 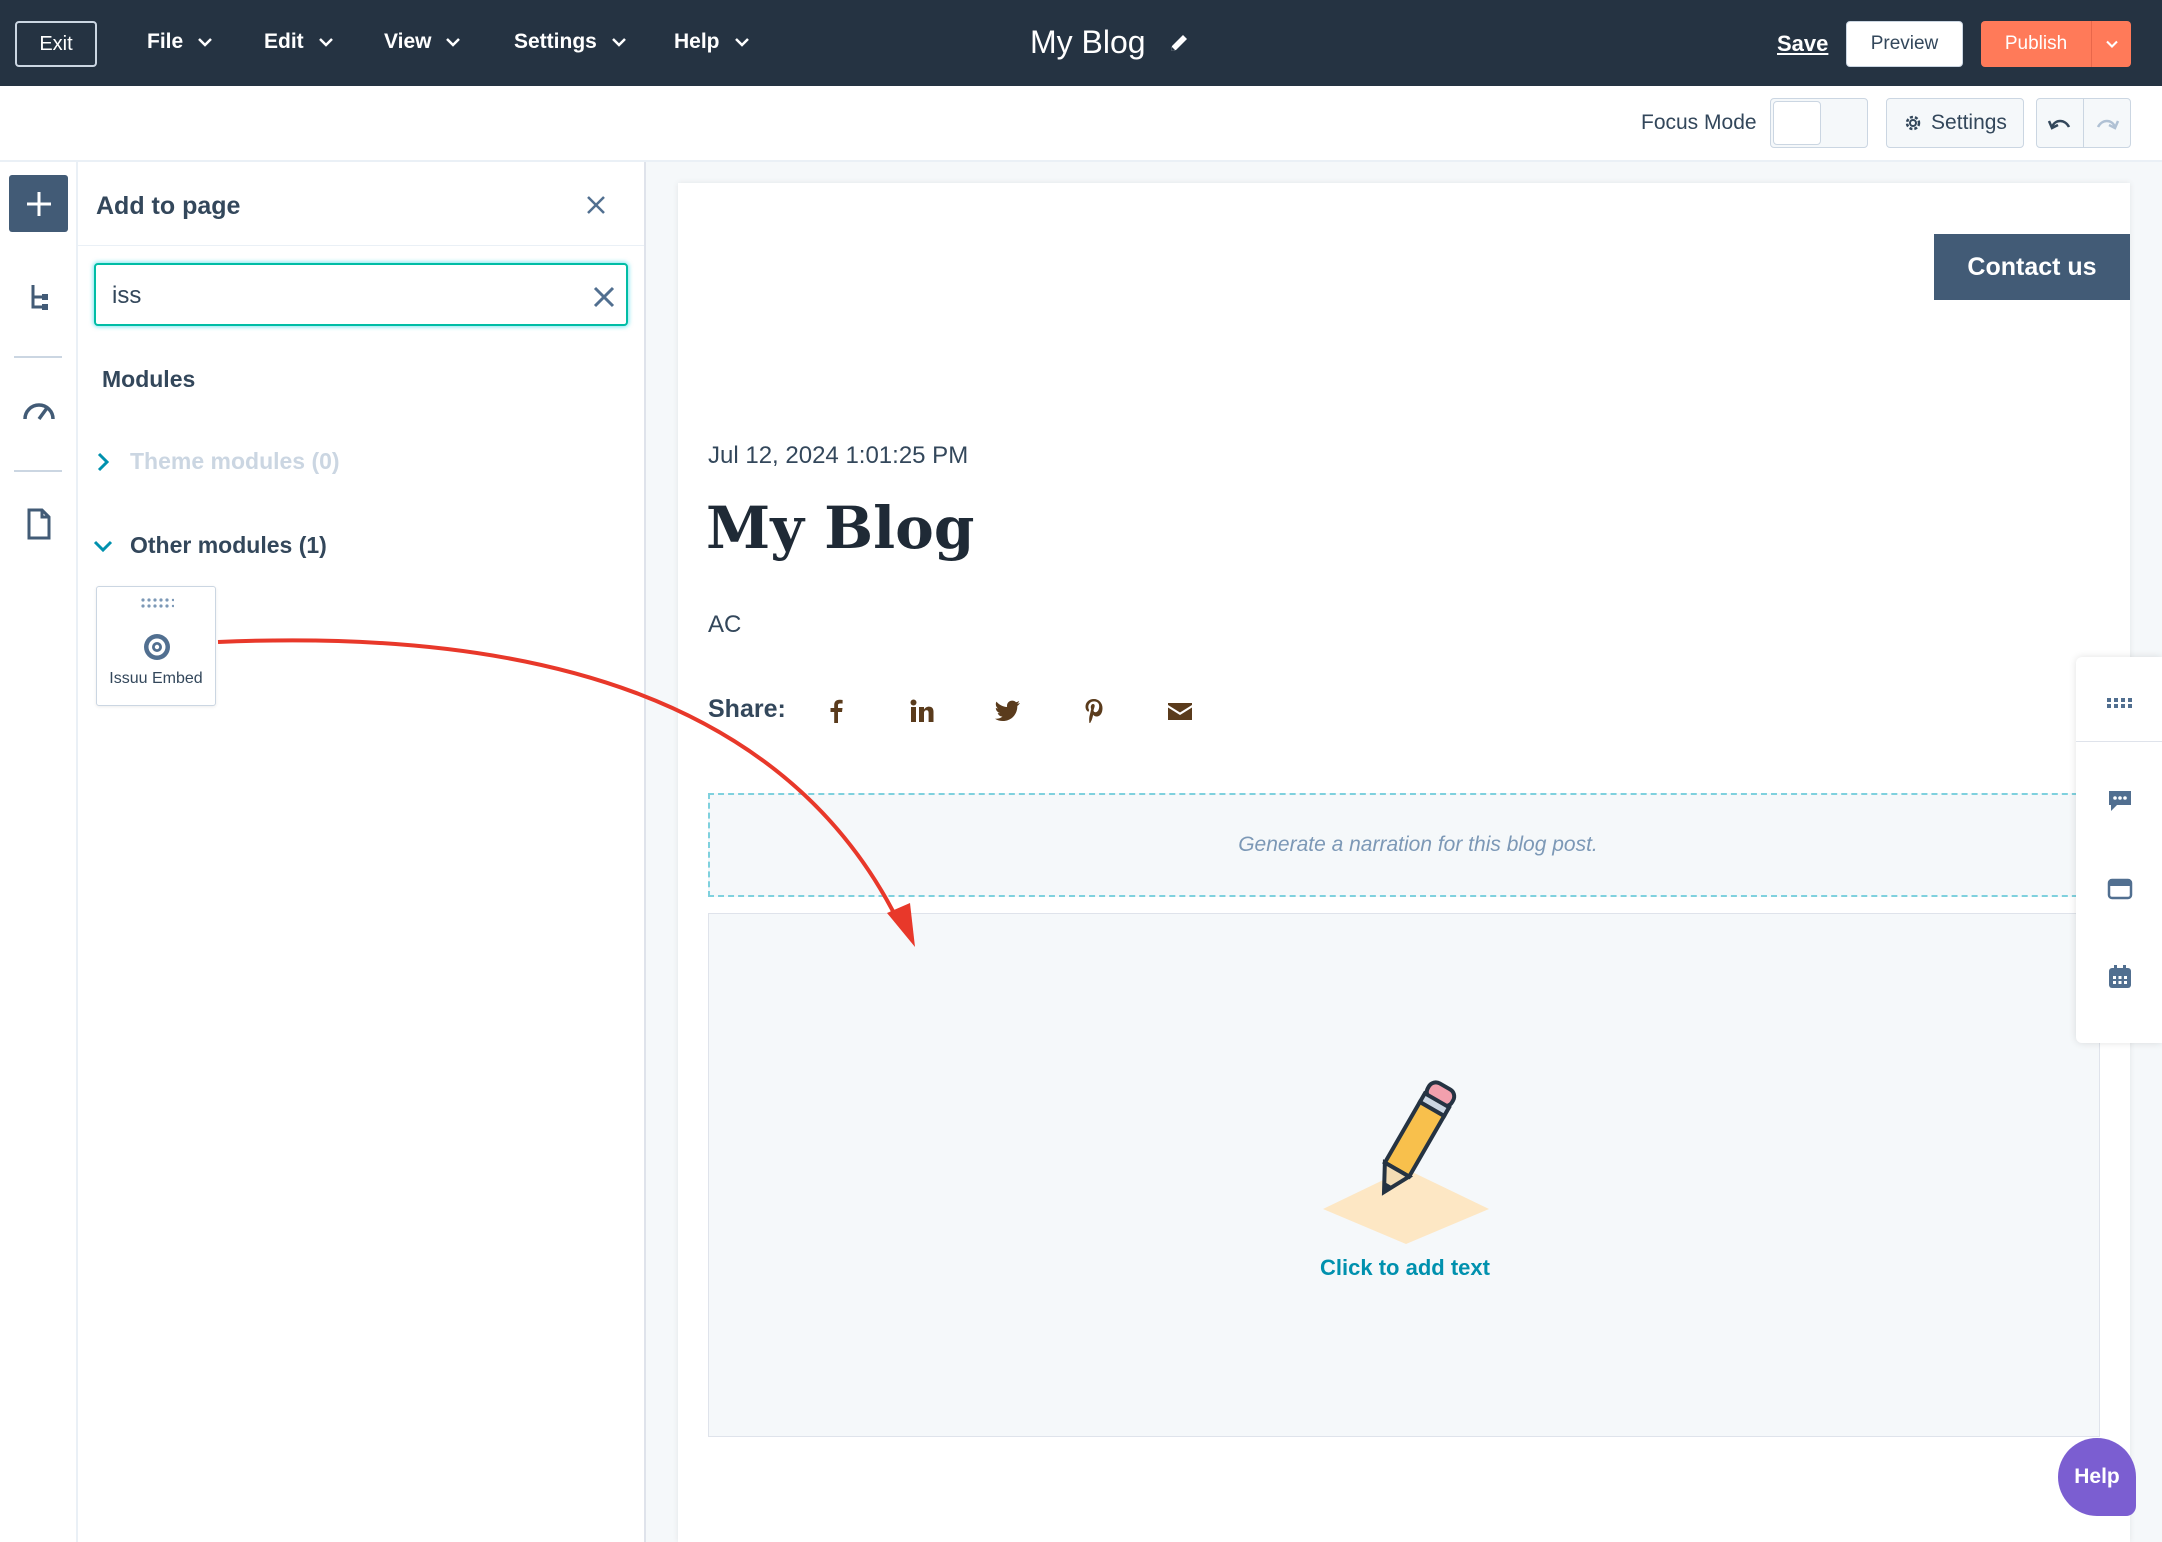 What do you see at coordinates (284, 41) in the screenshot?
I see `menu-edit-label: Edit` at bounding box center [284, 41].